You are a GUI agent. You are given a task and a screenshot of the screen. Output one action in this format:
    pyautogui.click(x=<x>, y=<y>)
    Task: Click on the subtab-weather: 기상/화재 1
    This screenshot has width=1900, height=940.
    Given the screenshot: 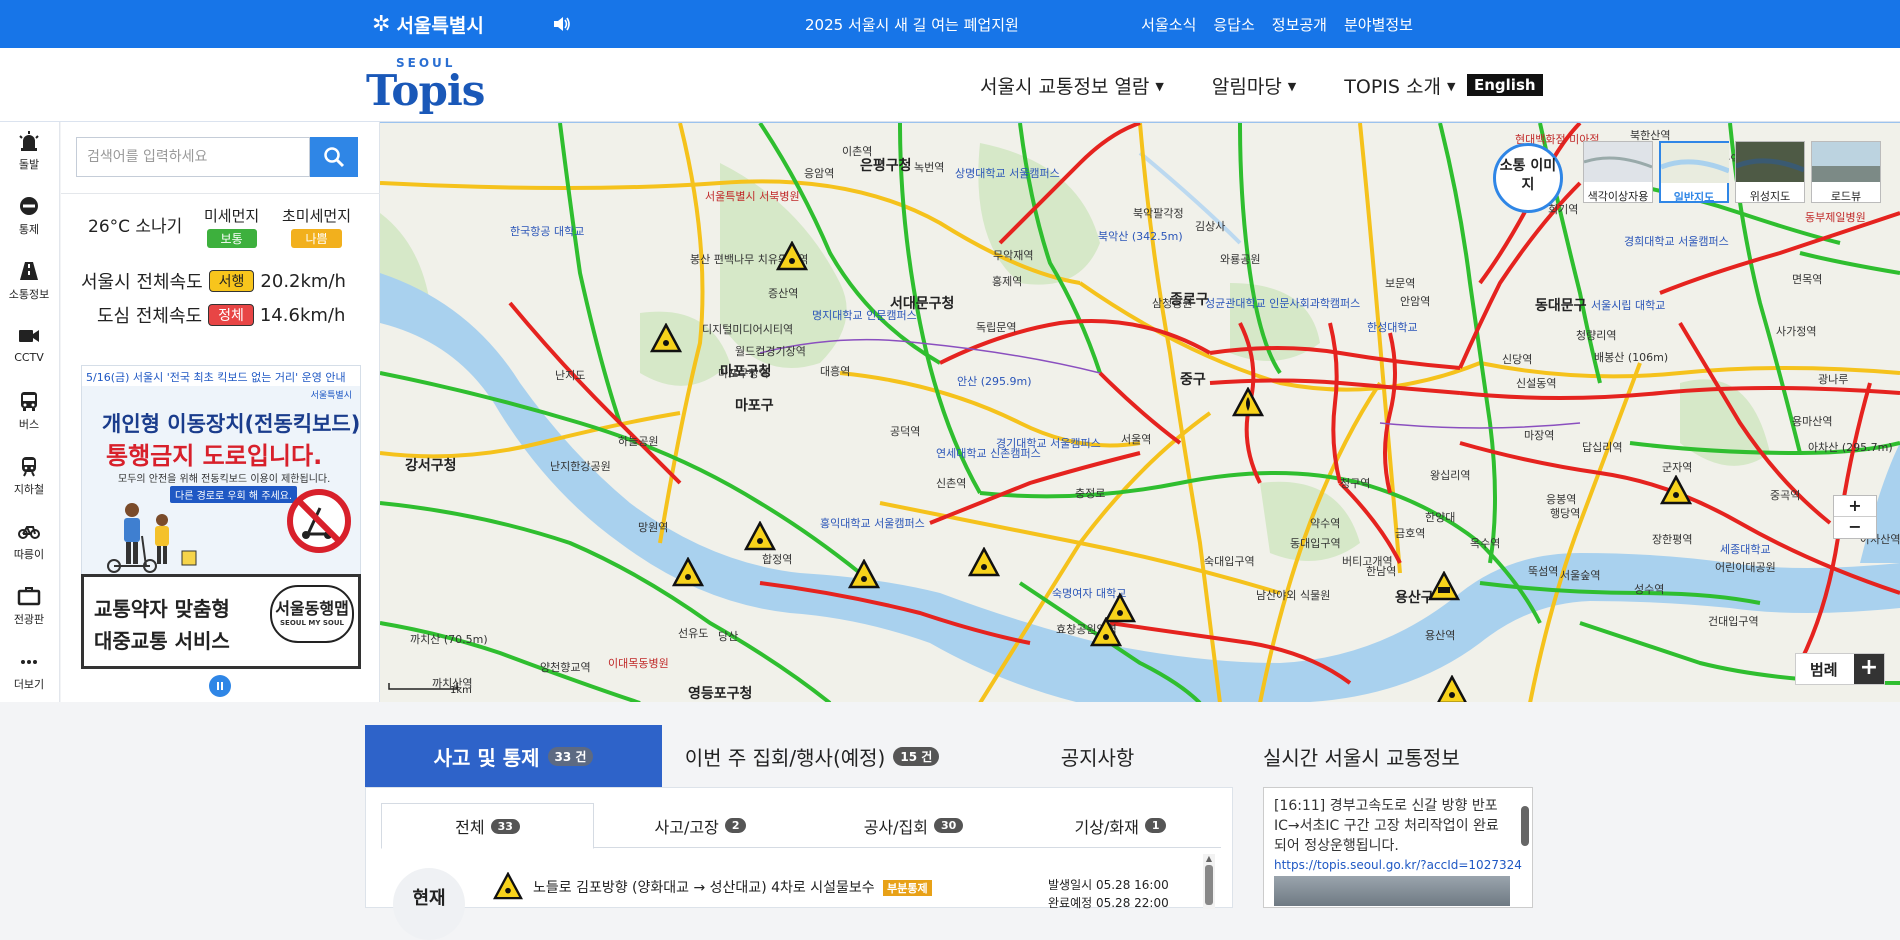 What is the action you would take?
    pyautogui.click(x=1120, y=825)
    